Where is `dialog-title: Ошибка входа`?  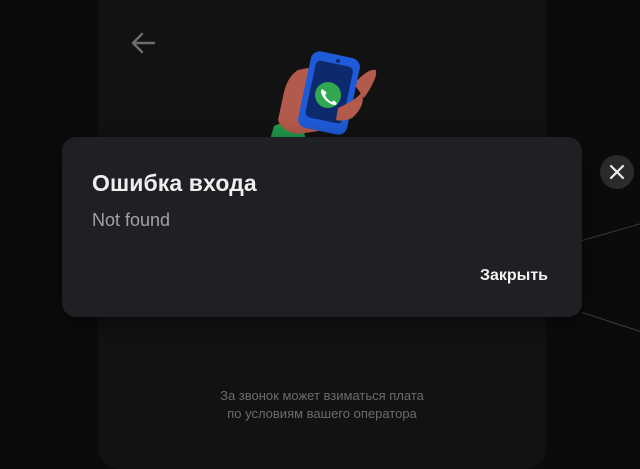 dialog-title: Ошибка входа is located at coordinates (174, 183).